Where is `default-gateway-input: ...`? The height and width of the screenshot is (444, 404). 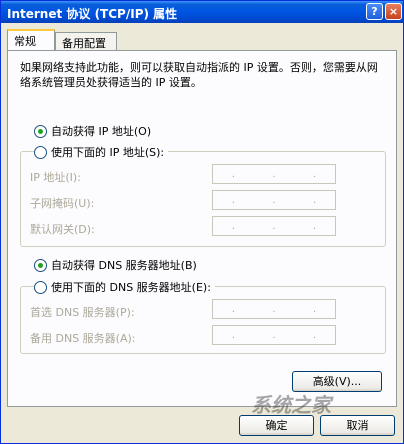 default-gateway-input: ... is located at coordinates (274, 226).